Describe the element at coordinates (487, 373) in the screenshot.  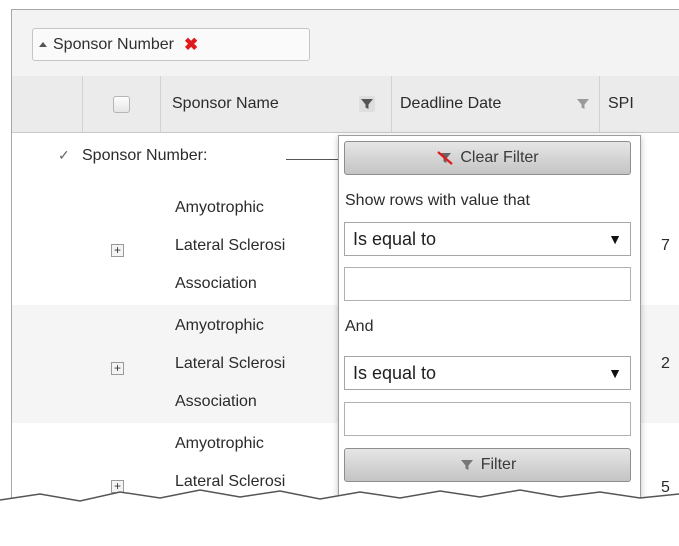
I see `operator-select-2: Is equal to ▼` at that location.